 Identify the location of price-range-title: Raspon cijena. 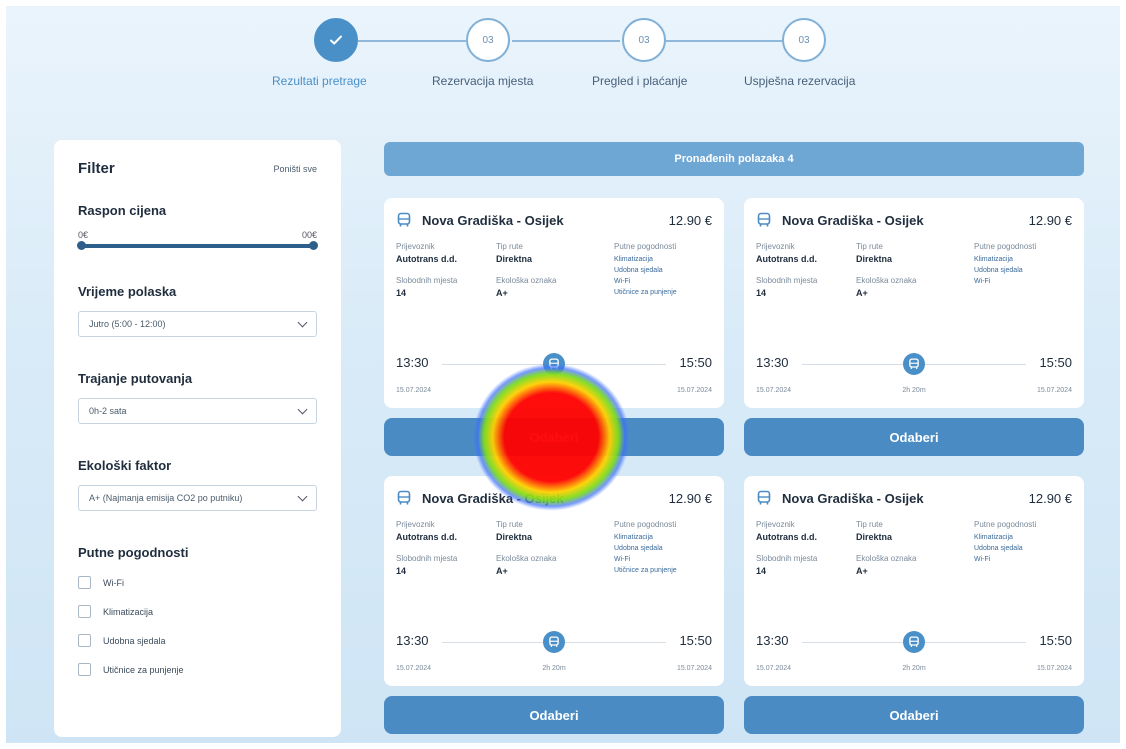
(122, 210).